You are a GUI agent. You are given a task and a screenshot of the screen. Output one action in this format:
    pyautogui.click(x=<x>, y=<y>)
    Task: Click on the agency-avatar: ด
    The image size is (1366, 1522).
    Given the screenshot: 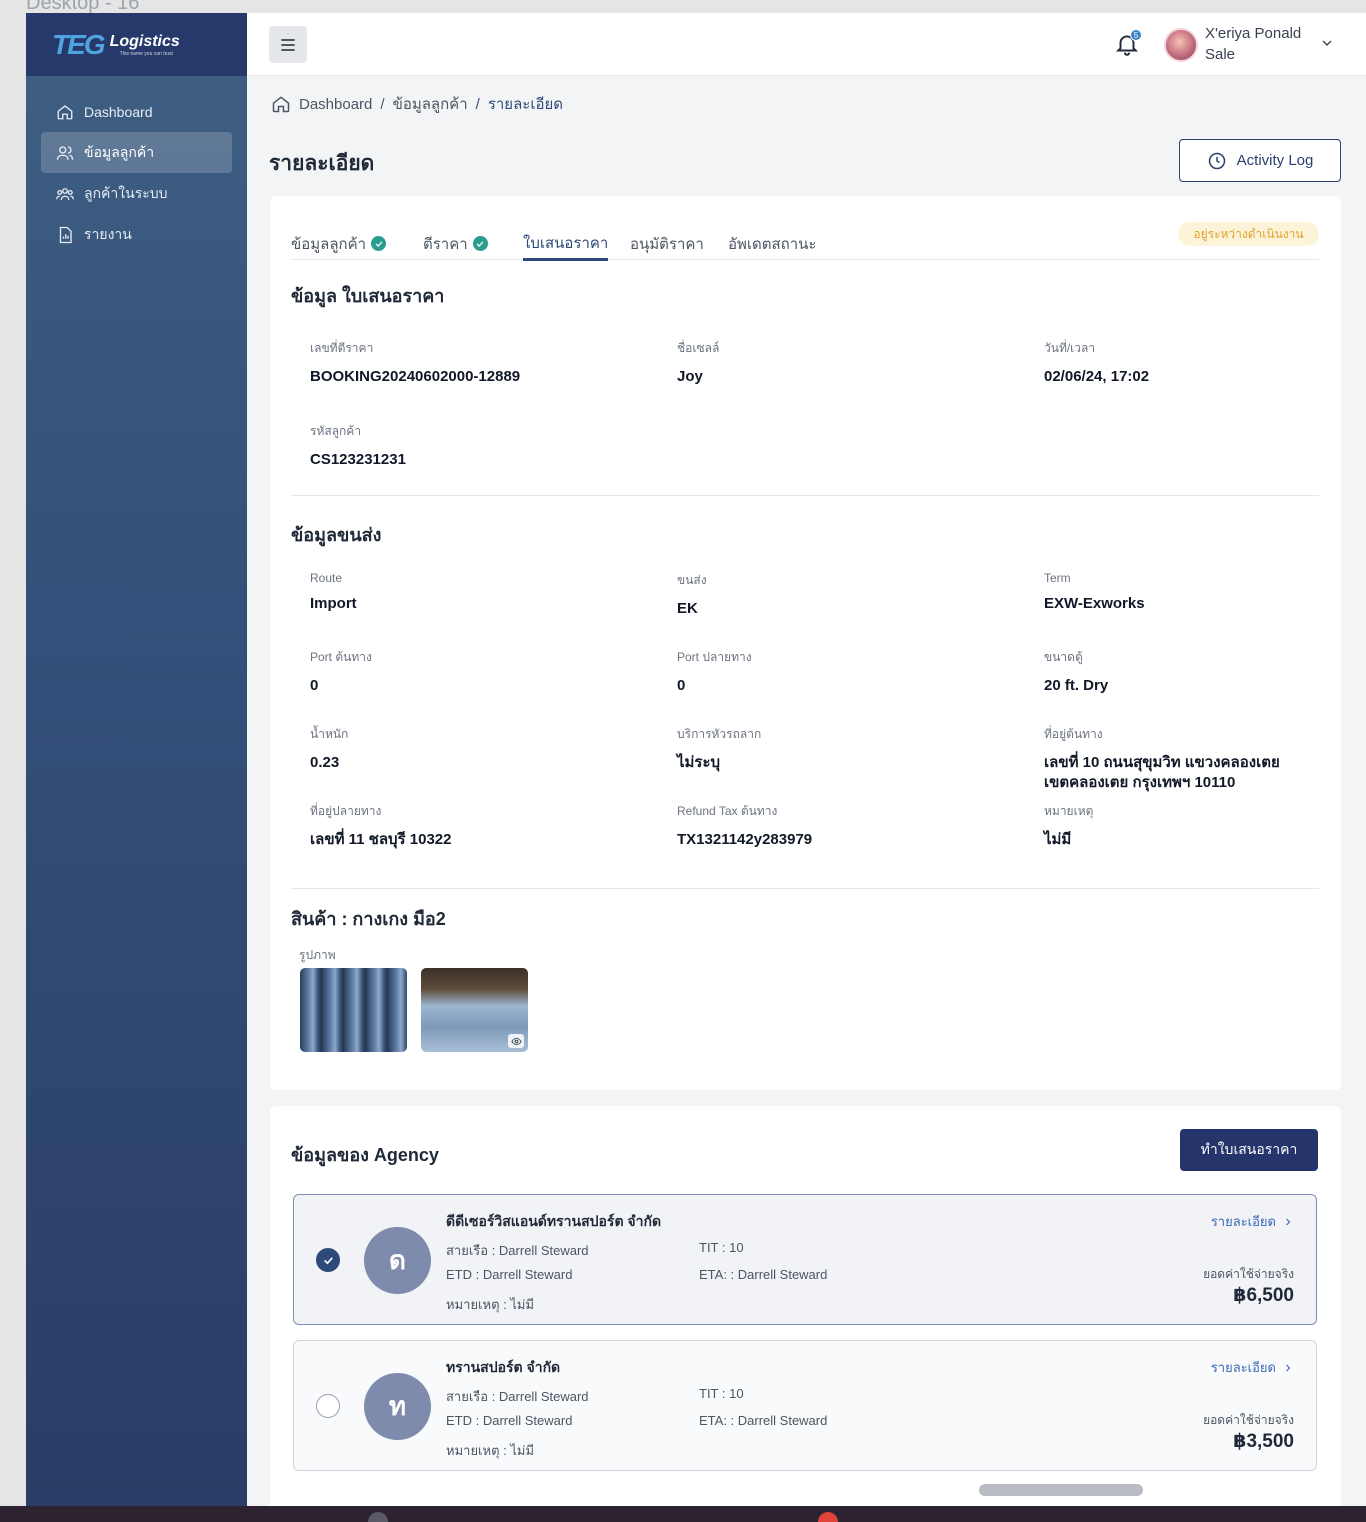 What is the action you would take?
    pyautogui.click(x=397, y=1260)
    